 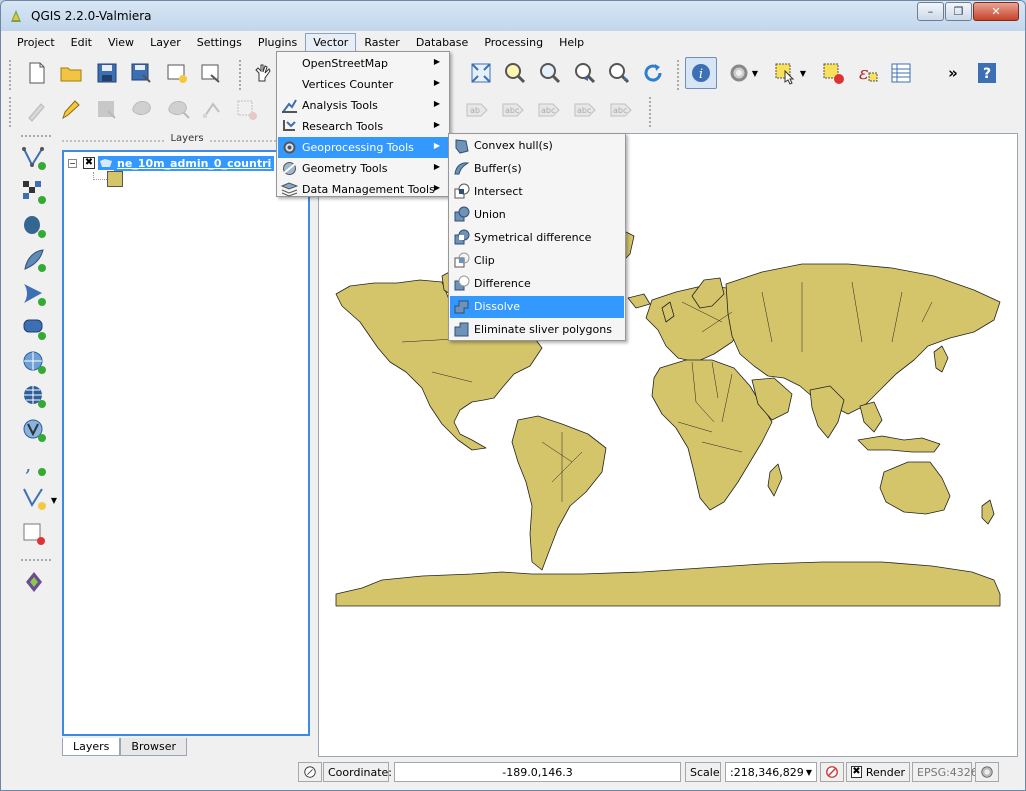 I want to click on menu-item-intersect: Intersect, so click(x=537, y=192).